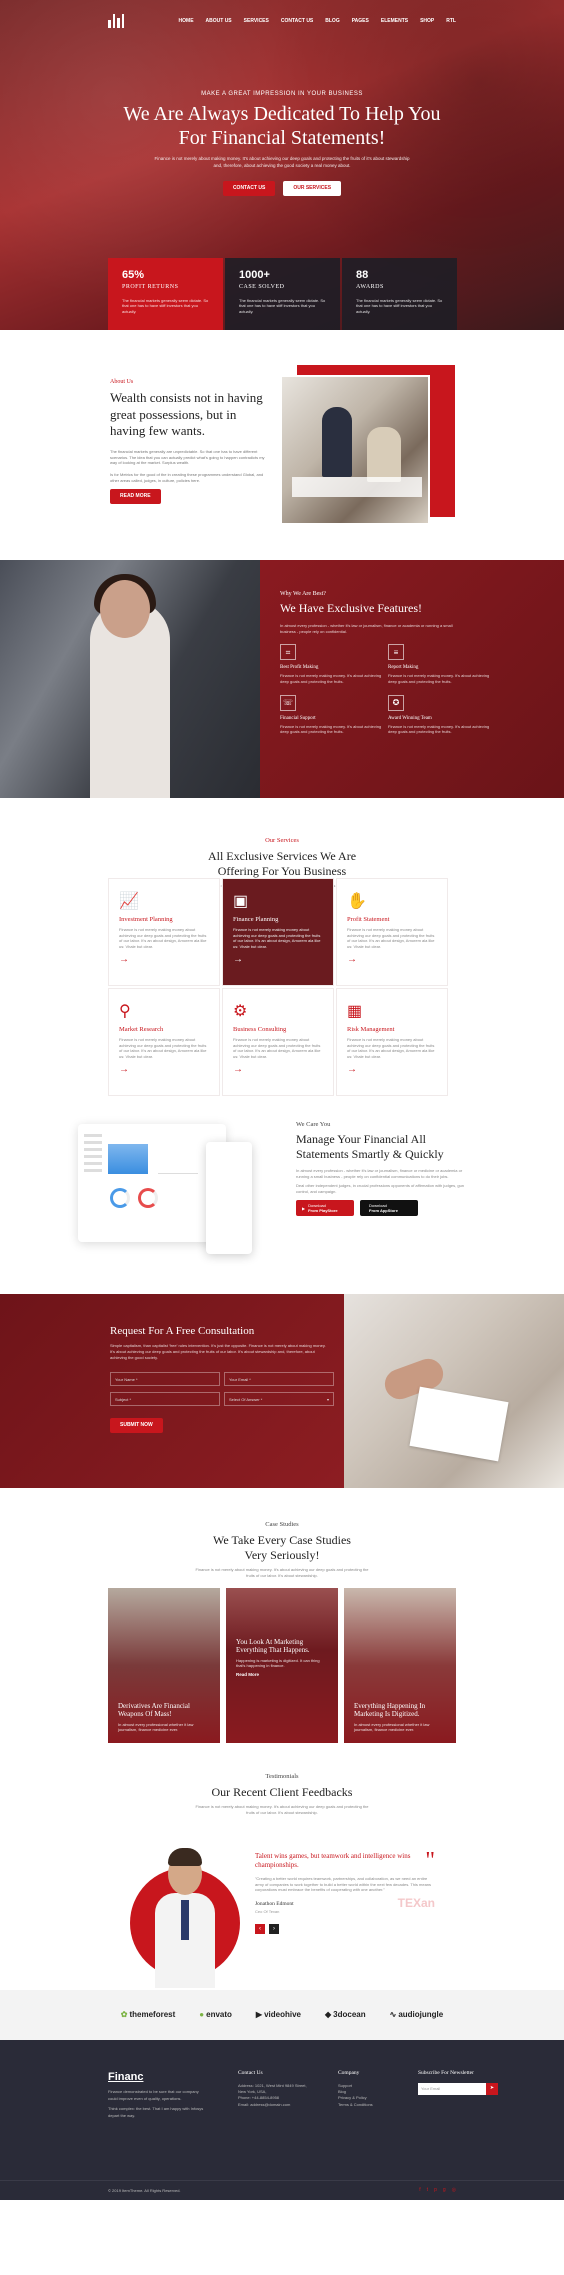 This screenshot has height=2275, width=564. What do you see at coordinates (262, 287) in the screenshot?
I see `stat-label: CASE SOLVED` at bounding box center [262, 287].